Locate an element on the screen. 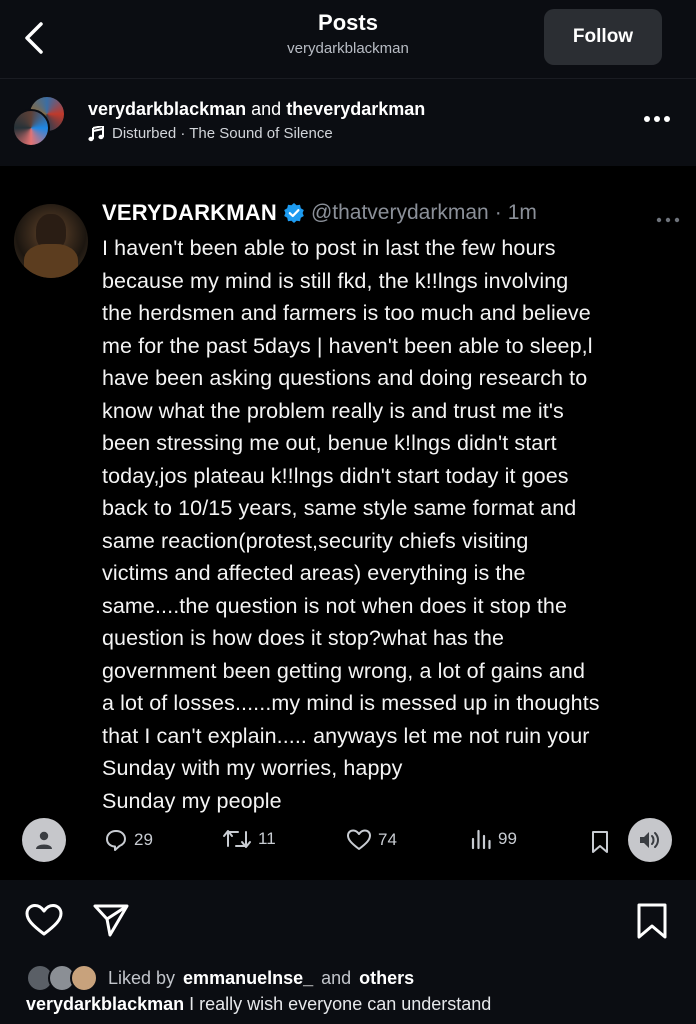 This screenshot has width=696, height=1024. tweet-handle: @thatverydarkman is located at coordinates (400, 213).